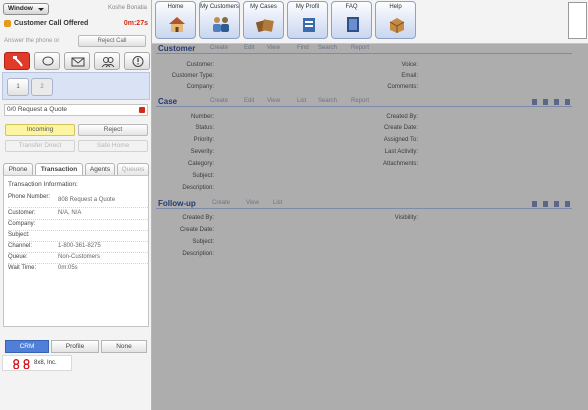 The image size is (588, 410). Describe the element at coordinates (200, 164) in the screenshot. I see `case-category-label: Category:` at that location.